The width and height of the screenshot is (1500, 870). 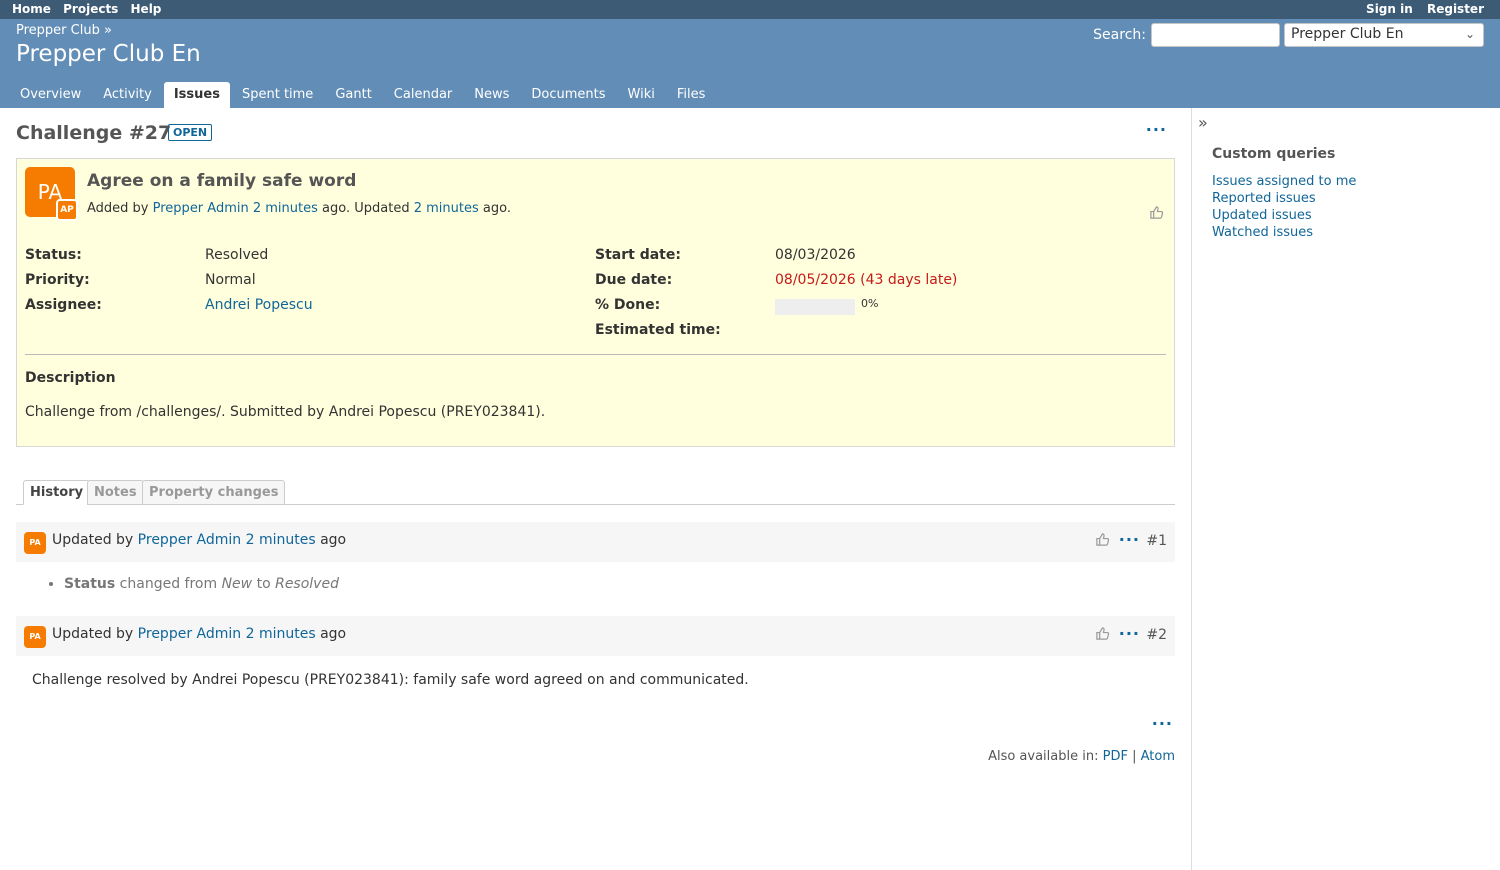 What do you see at coordinates (214, 492) in the screenshot?
I see `tab-property-changes: Property changes` at bounding box center [214, 492].